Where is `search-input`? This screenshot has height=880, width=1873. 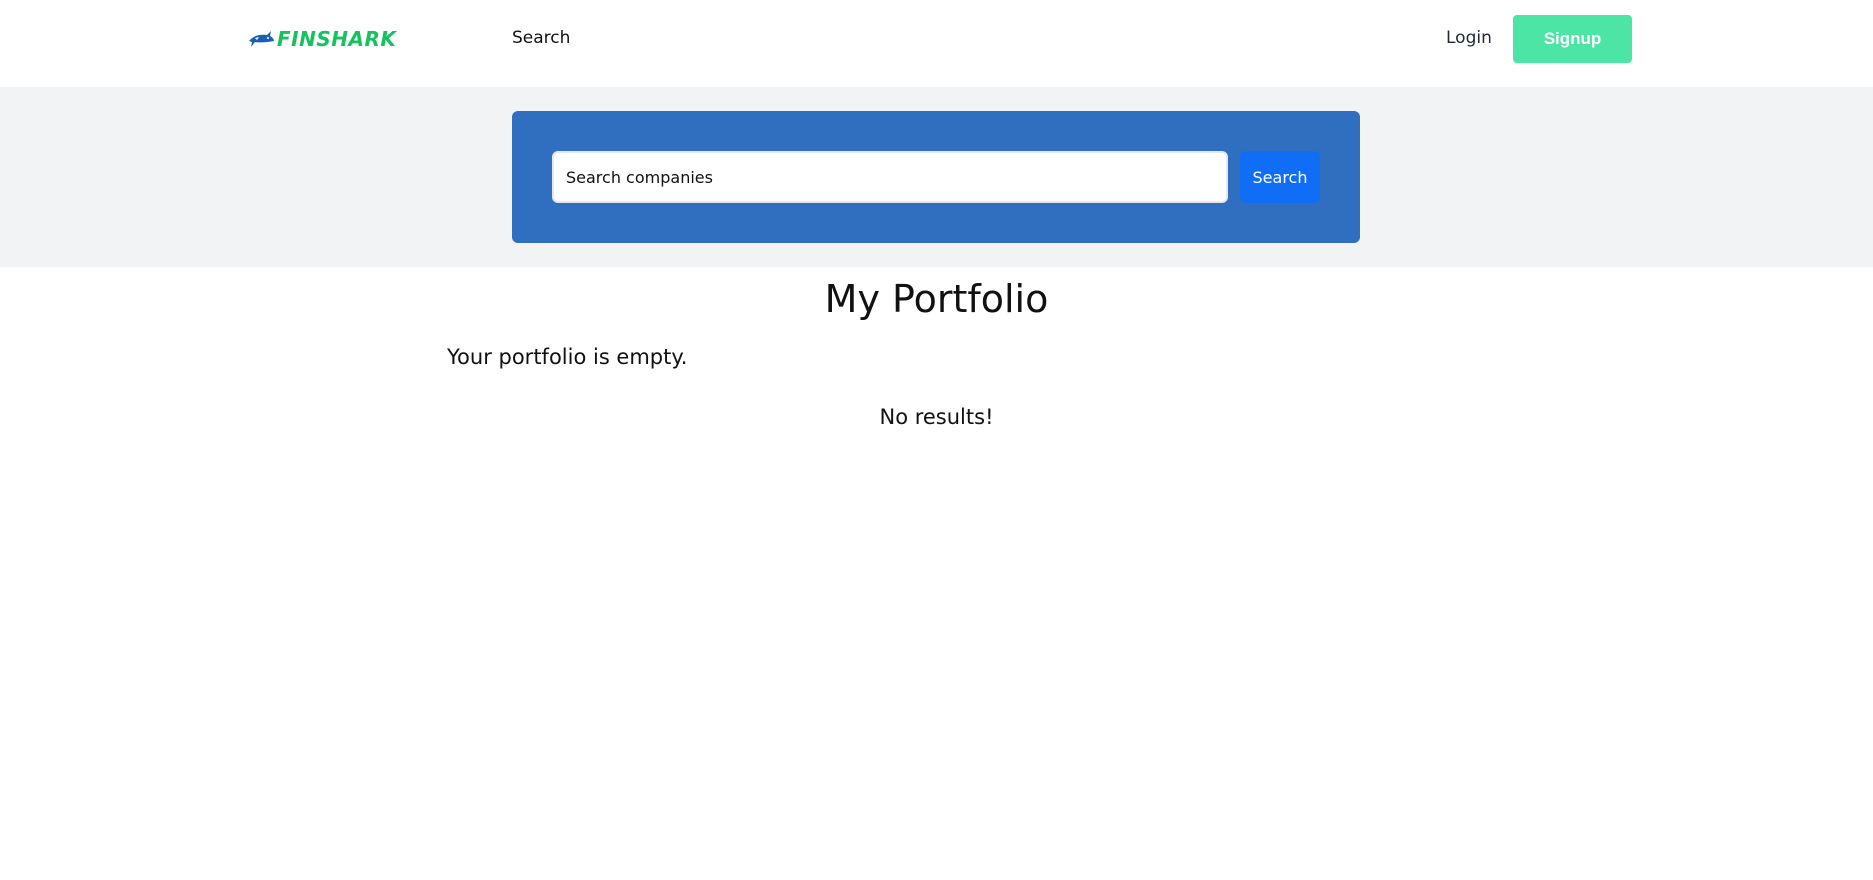 search-input is located at coordinates (890, 177).